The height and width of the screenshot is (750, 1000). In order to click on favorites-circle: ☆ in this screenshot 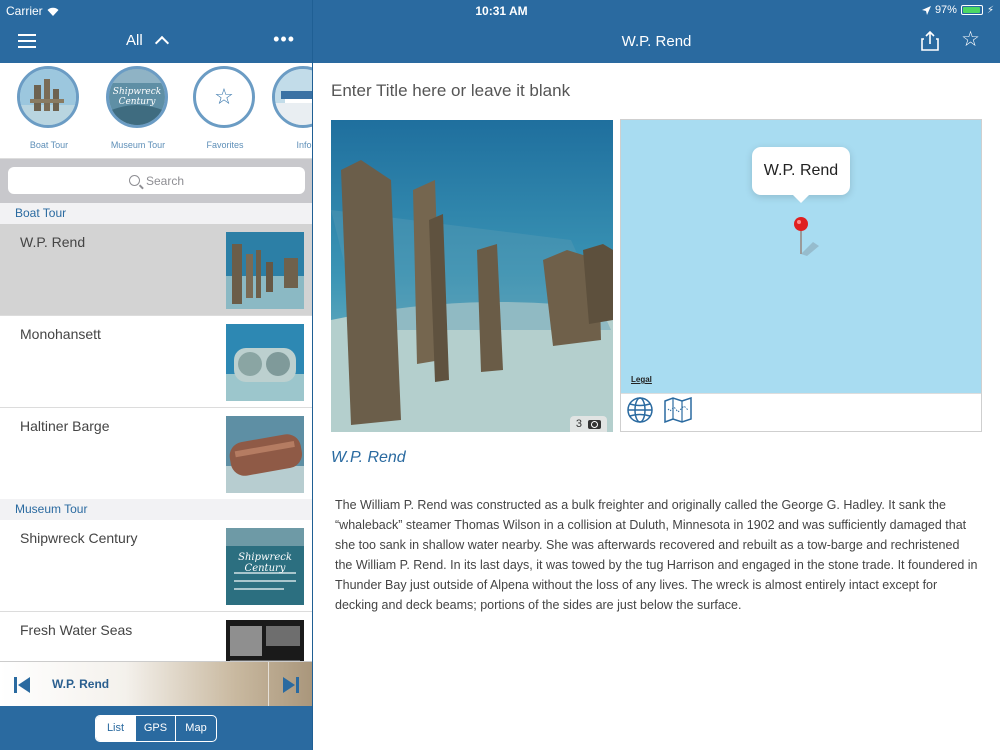, I will do `click(224, 97)`.